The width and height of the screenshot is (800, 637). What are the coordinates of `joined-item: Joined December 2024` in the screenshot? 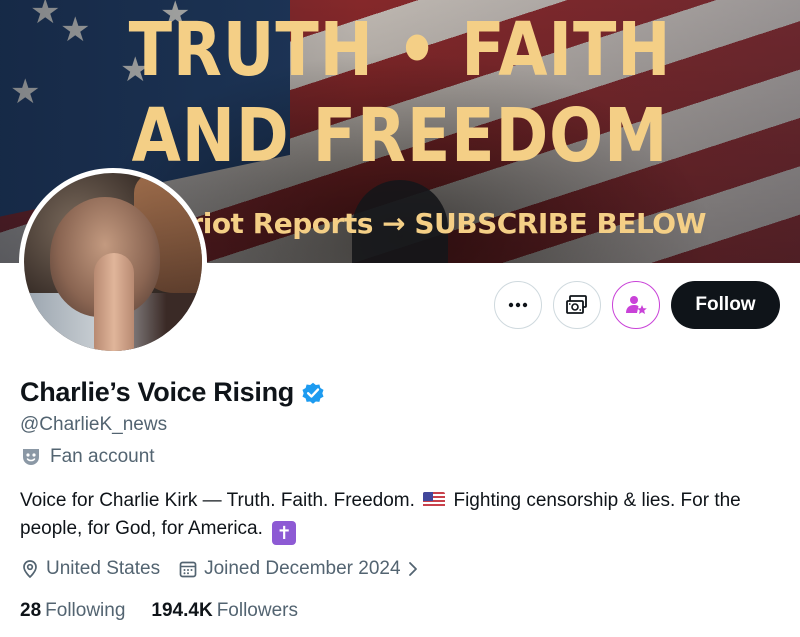 It's located at (298, 569).